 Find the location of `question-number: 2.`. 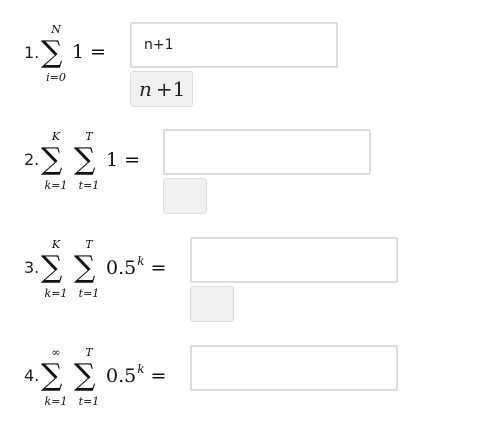

question-number: 2. is located at coordinates (32, 159).